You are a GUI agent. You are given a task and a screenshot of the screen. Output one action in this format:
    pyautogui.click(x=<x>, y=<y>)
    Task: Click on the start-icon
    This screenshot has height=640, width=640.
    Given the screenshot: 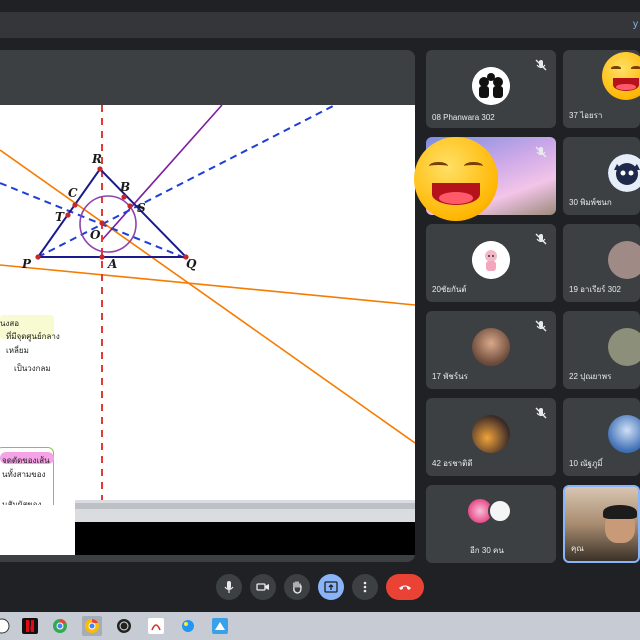 What is the action you would take?
    pyautogui.click(x=6, y=626)
    